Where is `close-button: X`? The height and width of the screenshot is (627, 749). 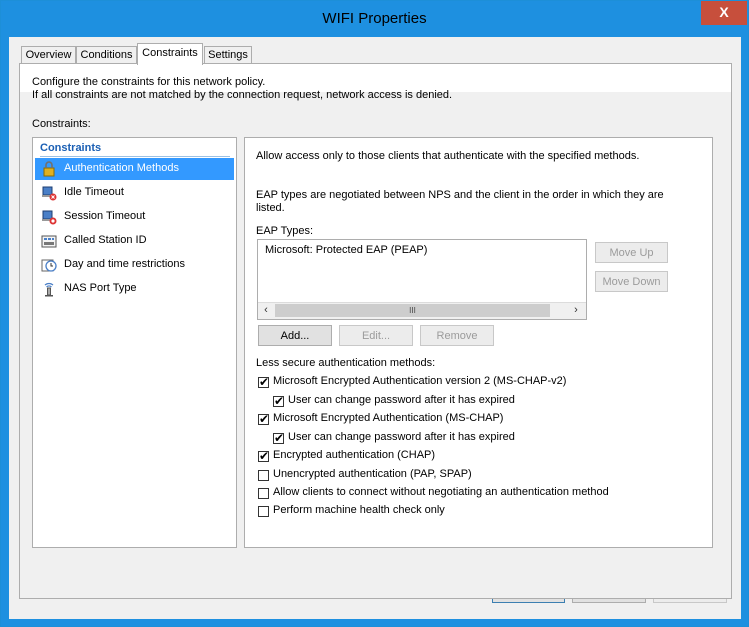
close-button: X is located at coordinates (724, 13).